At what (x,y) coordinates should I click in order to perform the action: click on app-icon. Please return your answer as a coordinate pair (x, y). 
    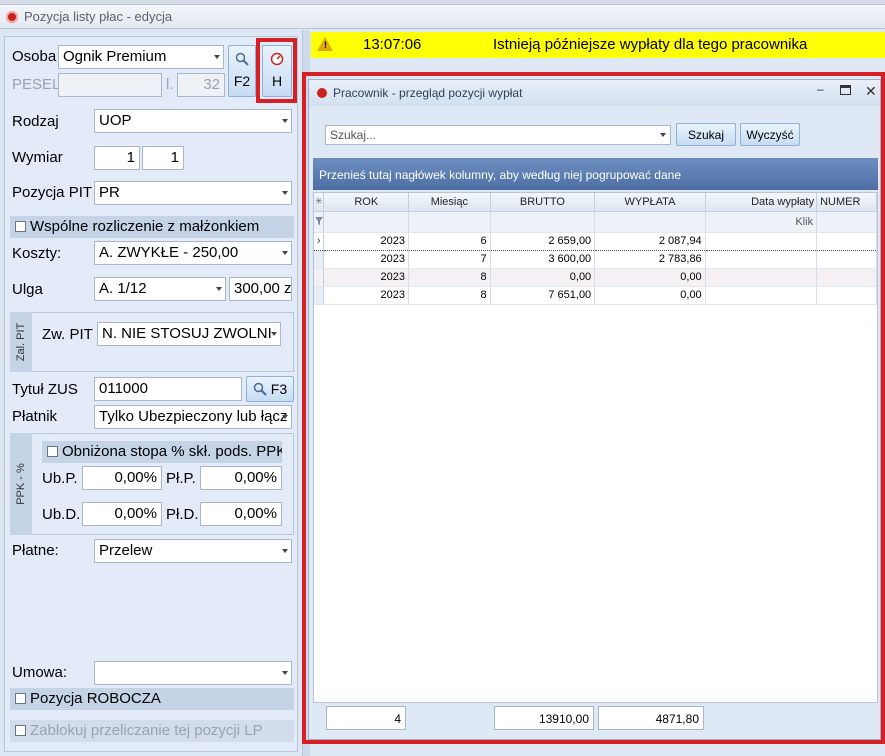
    Looking at the image, I should click on (12, 17).